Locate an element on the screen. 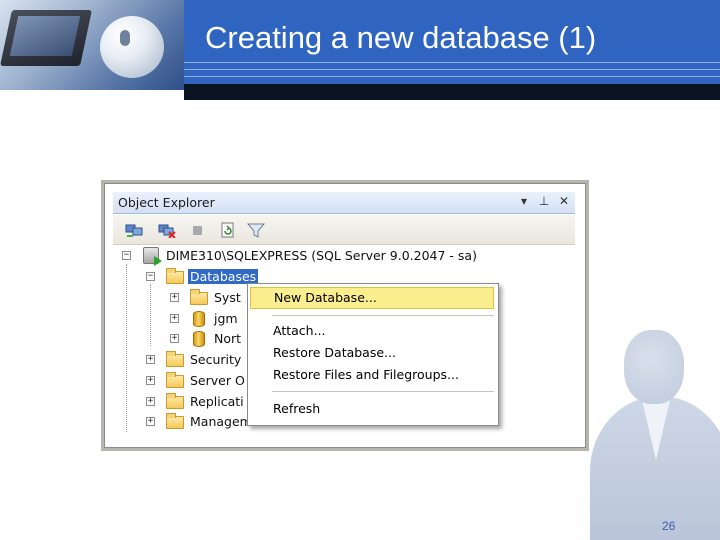 This screenshot has height=540, width=720. connect-icon is located at coordinates (134, 230).